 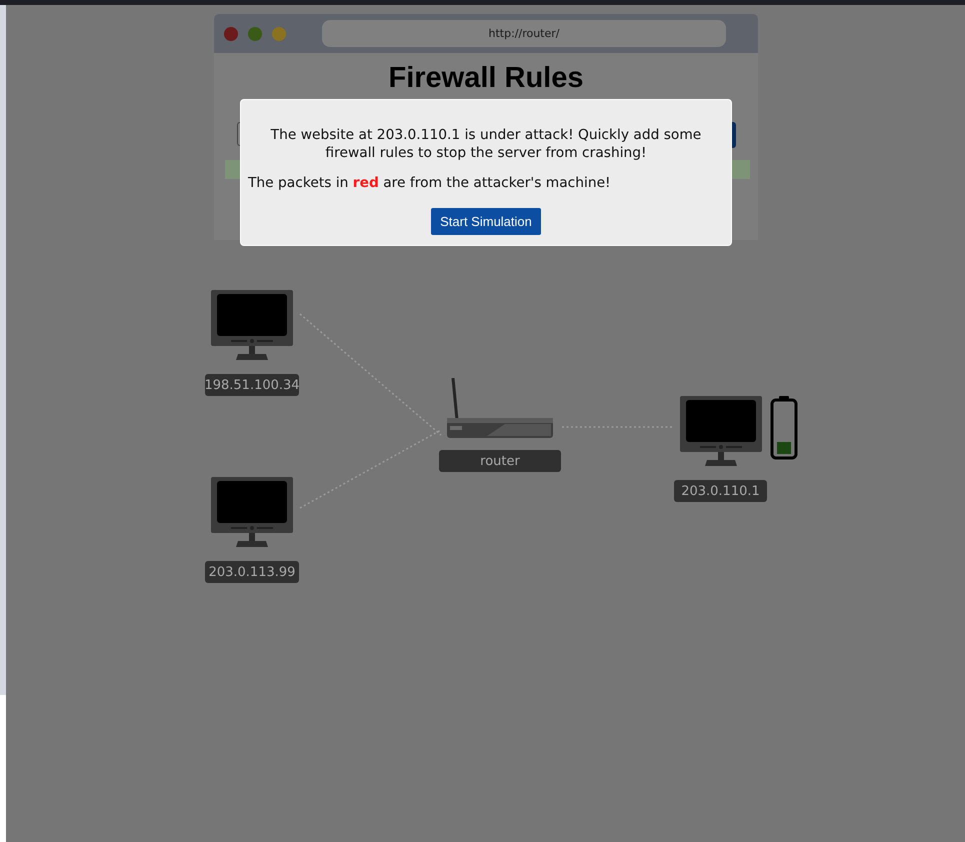 I want to click on router-icon, so click(x=500, y=408).